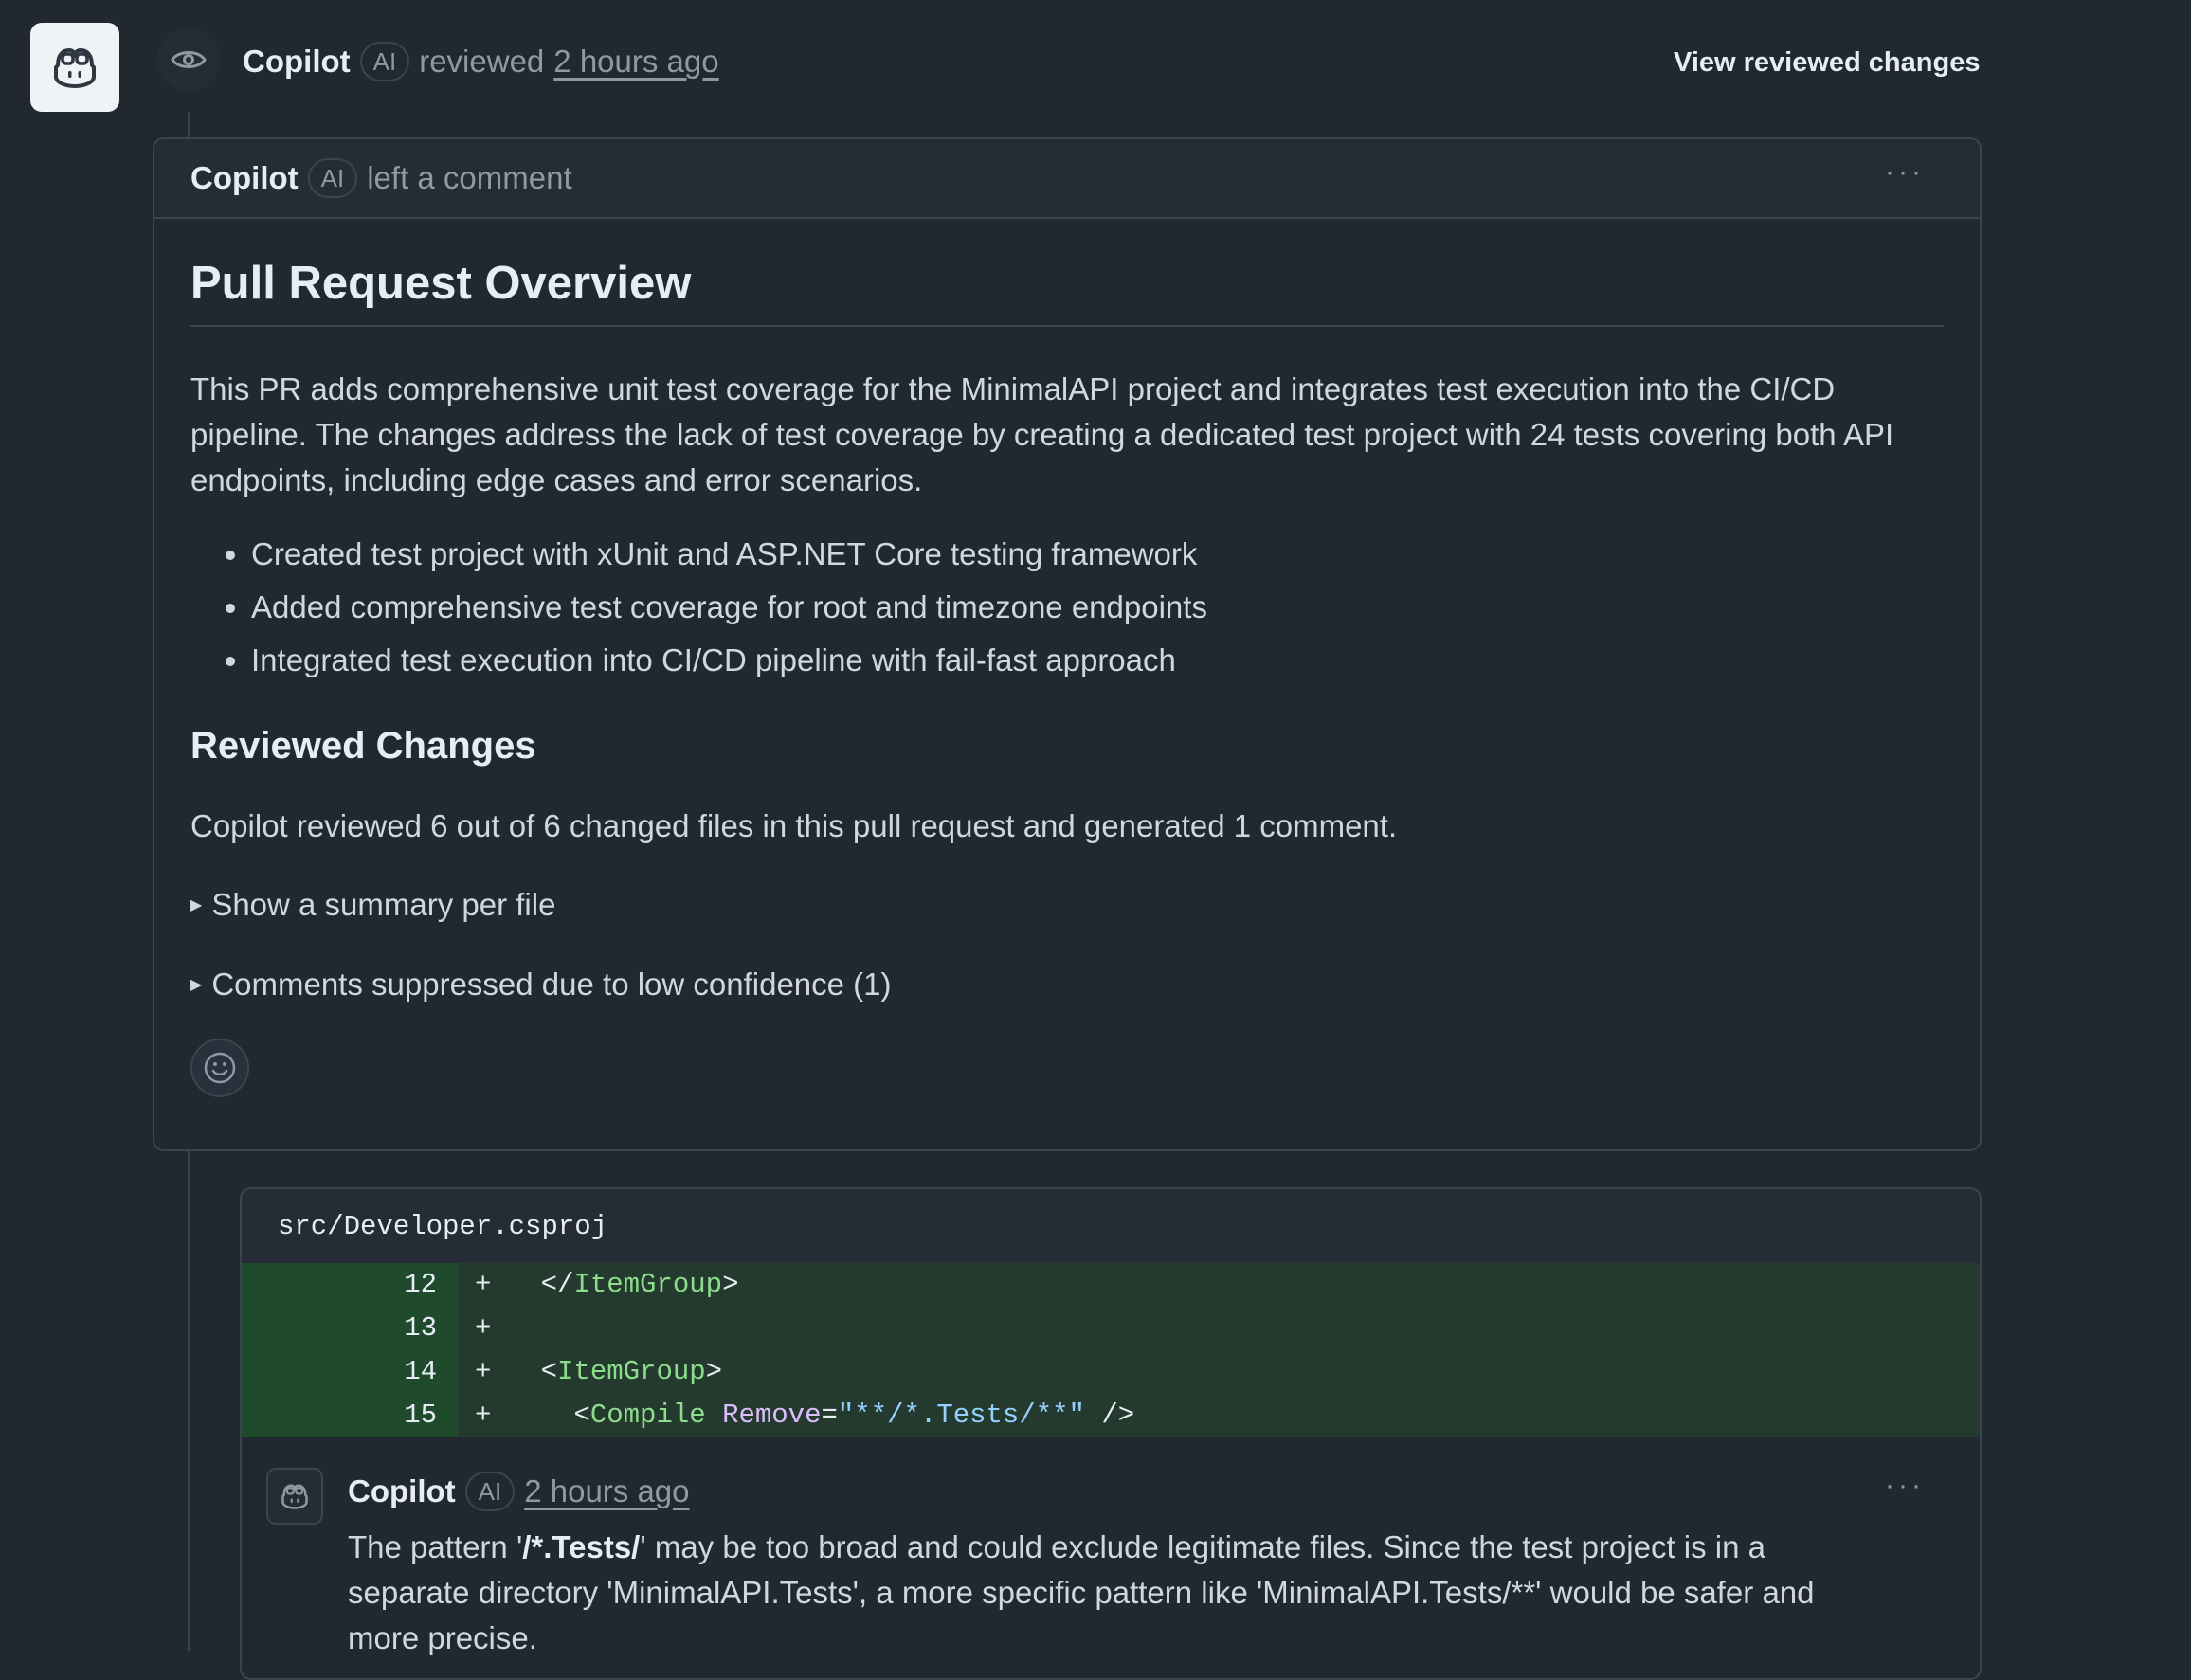 This screenshot has width=2191, height=1680. I want to click on inline-comment-timestamp: 2 hours ago, so click(606, 1491).